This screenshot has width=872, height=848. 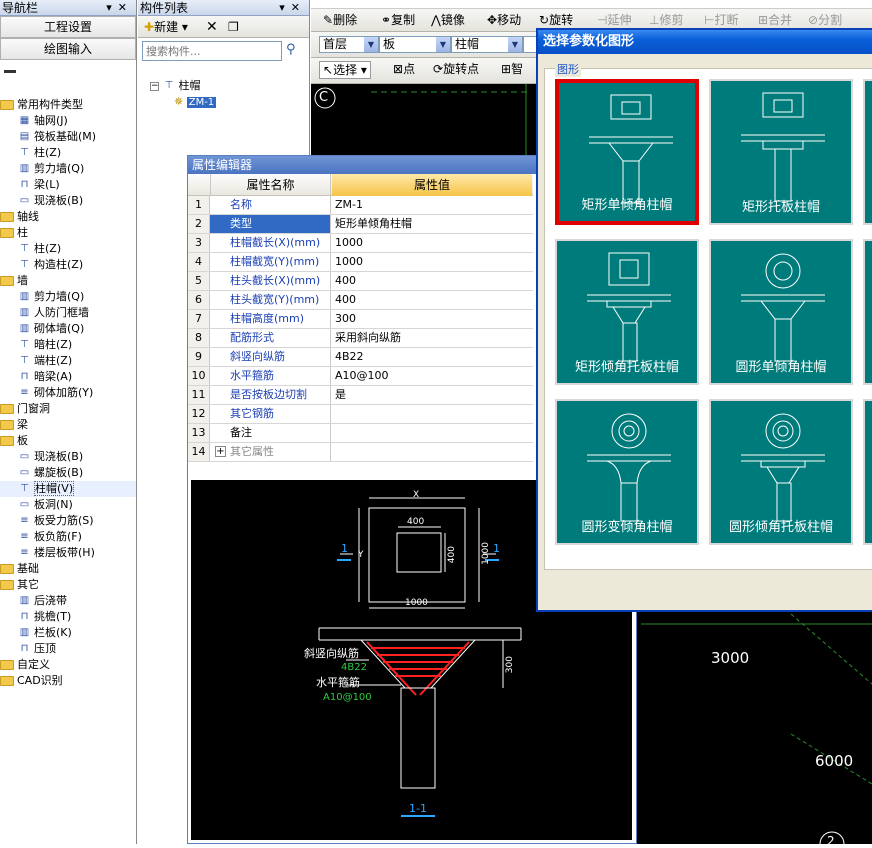 I want to click on property-row: 6 柱头截宽(Y)(mm) 400, so click(x=360, y=300).